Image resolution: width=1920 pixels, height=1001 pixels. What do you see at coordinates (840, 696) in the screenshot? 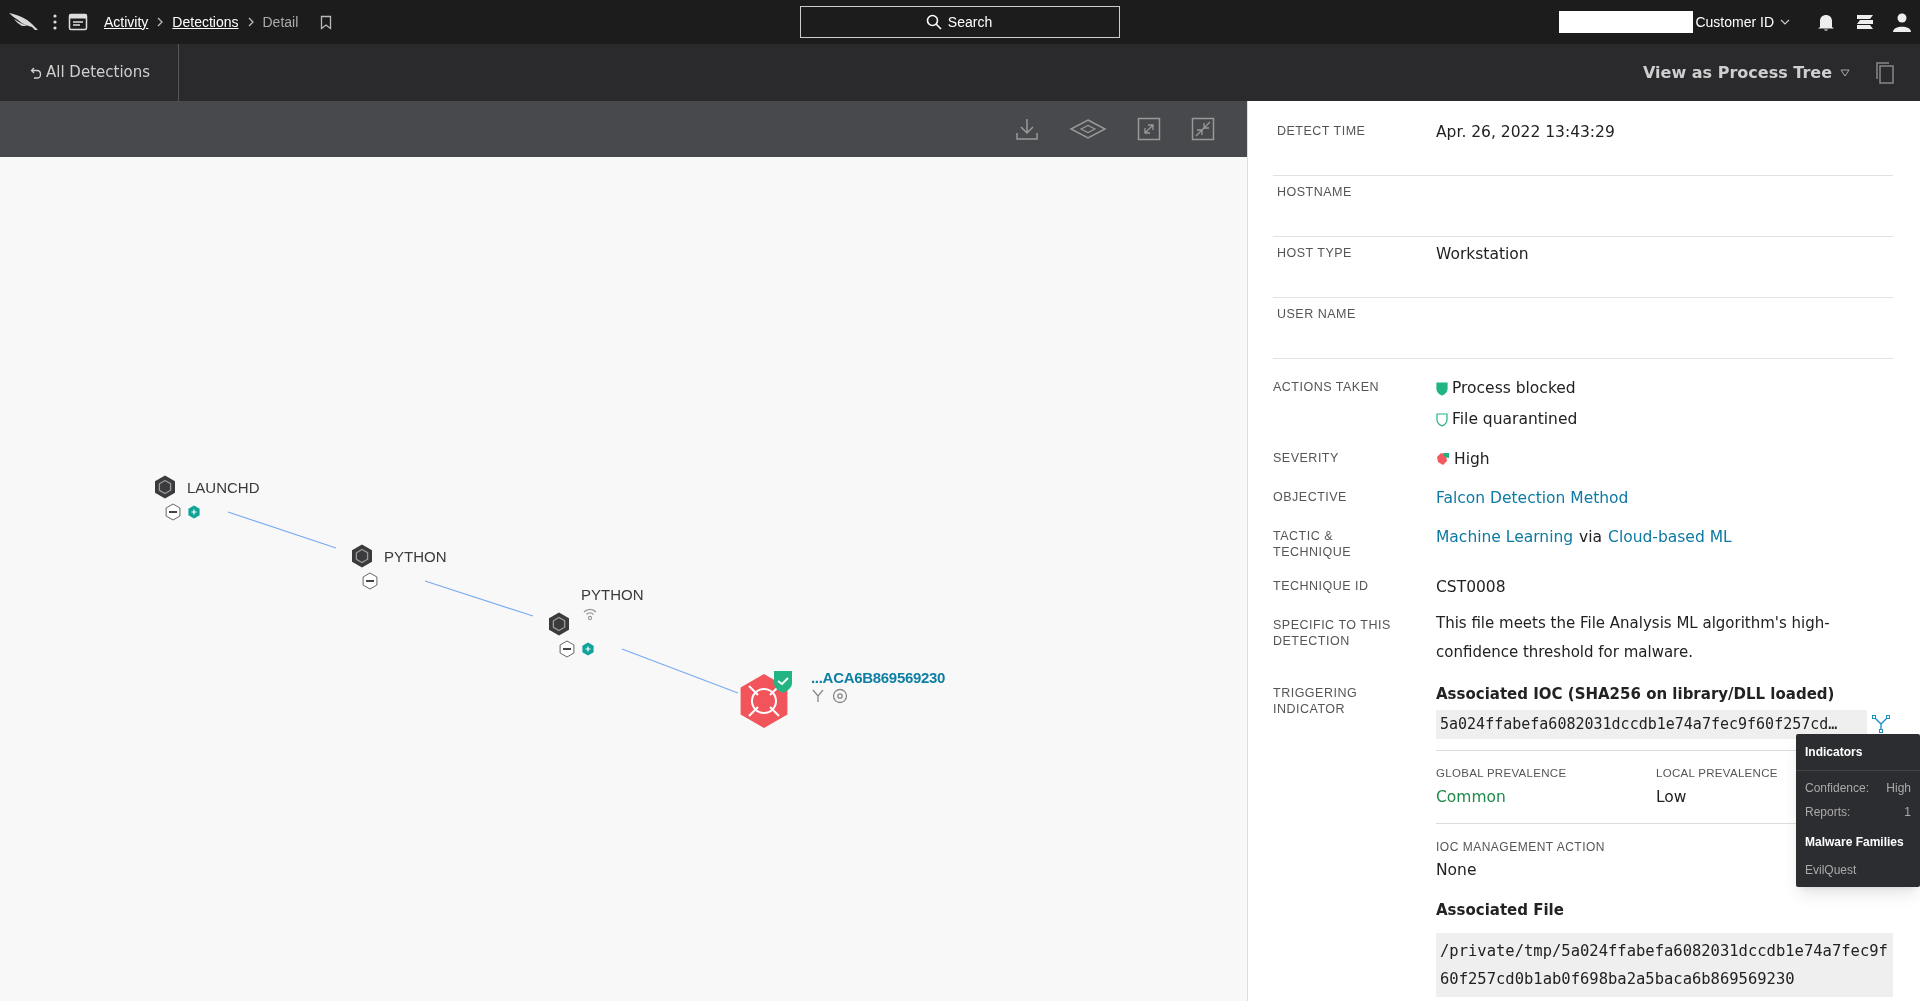
I see `target-icon` at bounding box center [840, 696].